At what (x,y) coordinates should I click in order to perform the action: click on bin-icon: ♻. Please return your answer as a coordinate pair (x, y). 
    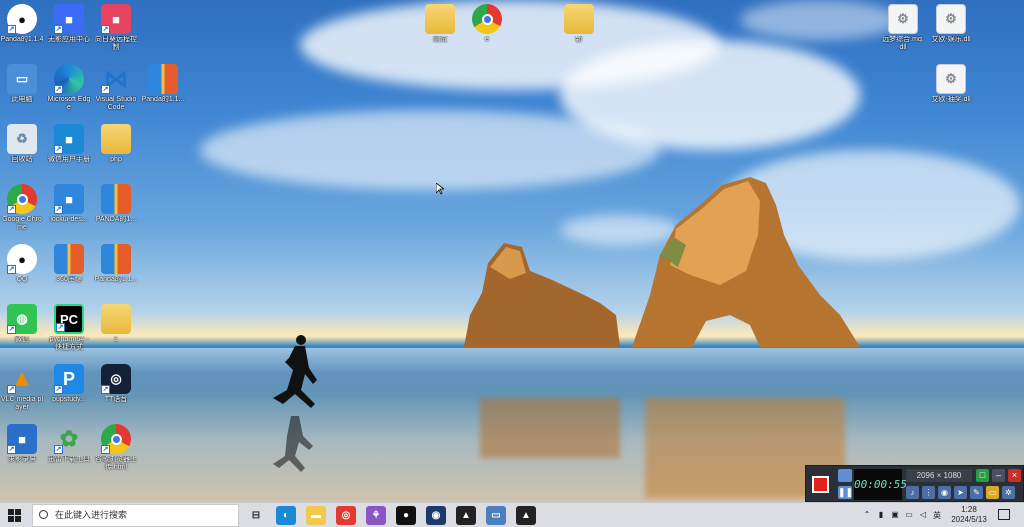
    Looking at the image, I should click on (22, 139).